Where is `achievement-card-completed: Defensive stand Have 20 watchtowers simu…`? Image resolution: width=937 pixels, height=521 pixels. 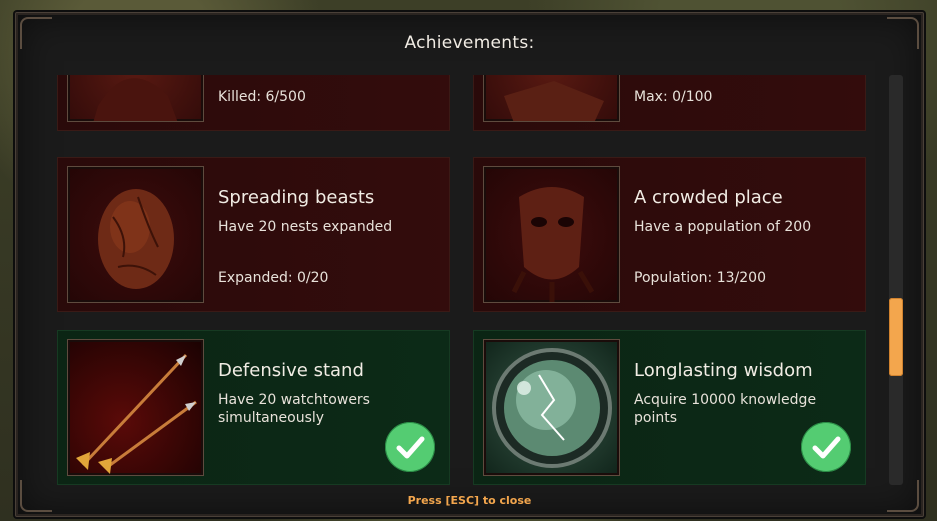 achievement-card-completed: Defensive stand Have 20 watchtowers simu… is located at coordinates (253, 407).